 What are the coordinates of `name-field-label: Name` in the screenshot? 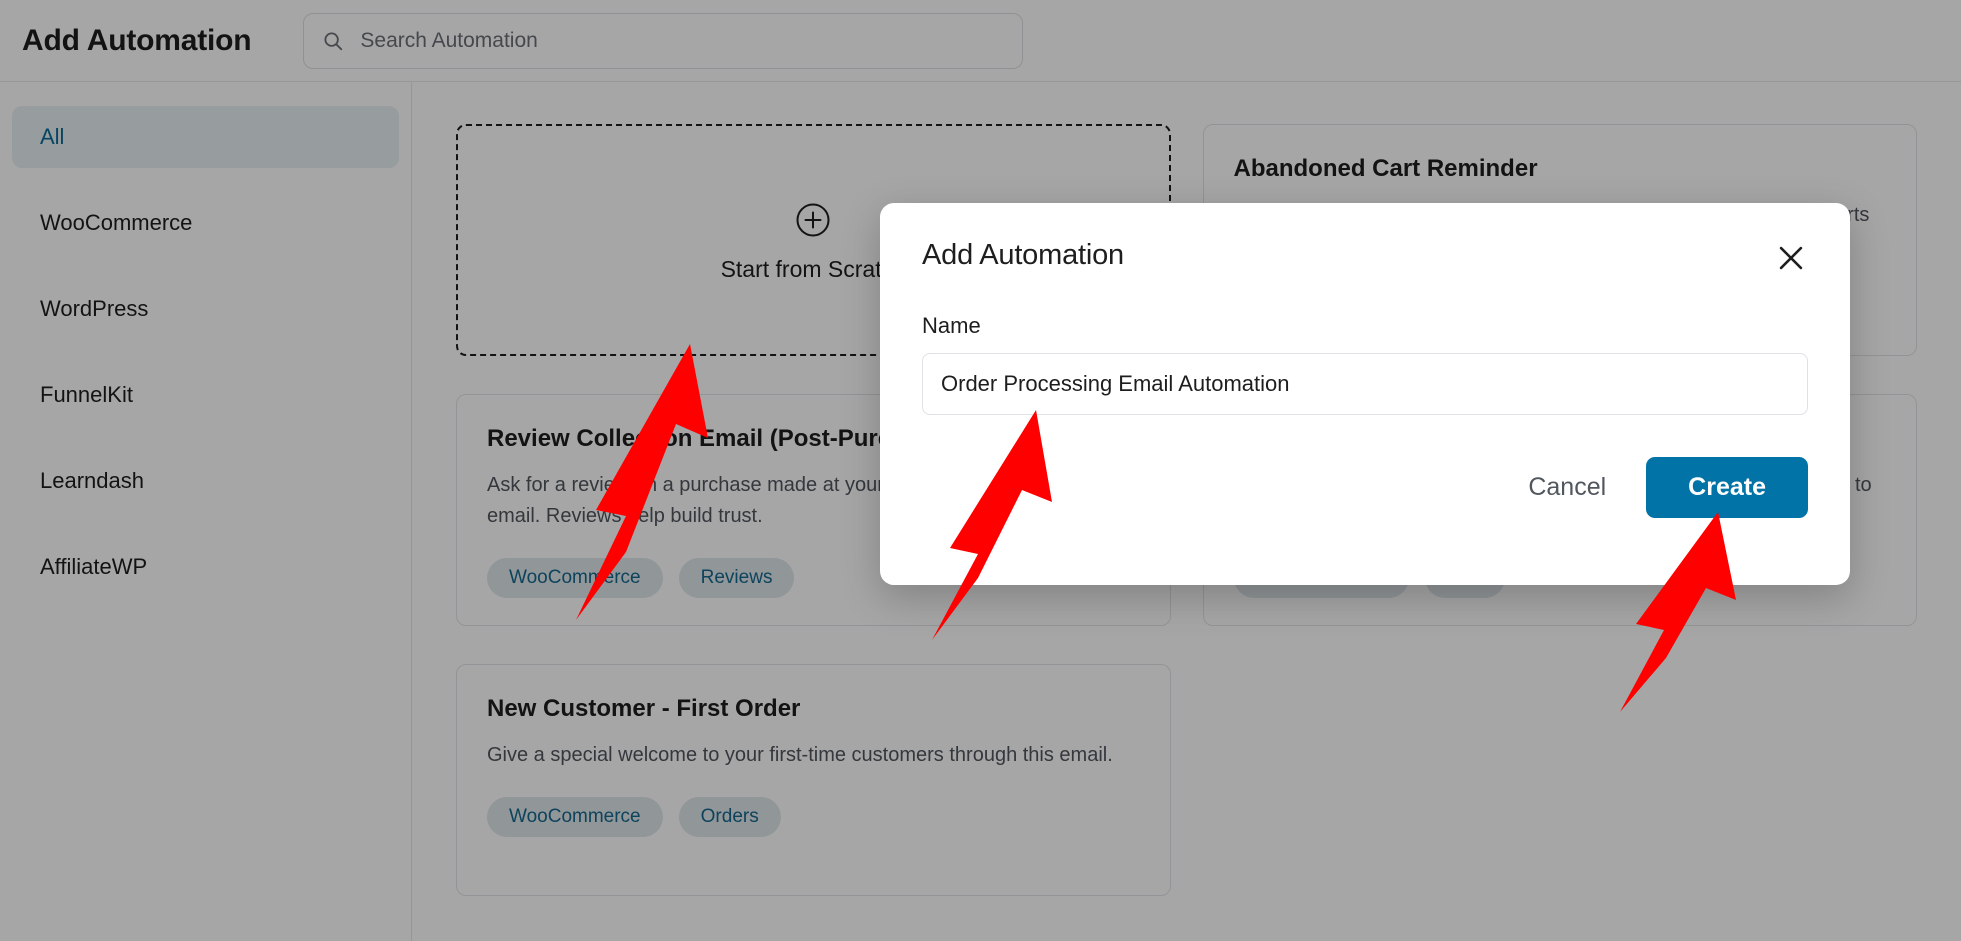 It's located at (951, 325).